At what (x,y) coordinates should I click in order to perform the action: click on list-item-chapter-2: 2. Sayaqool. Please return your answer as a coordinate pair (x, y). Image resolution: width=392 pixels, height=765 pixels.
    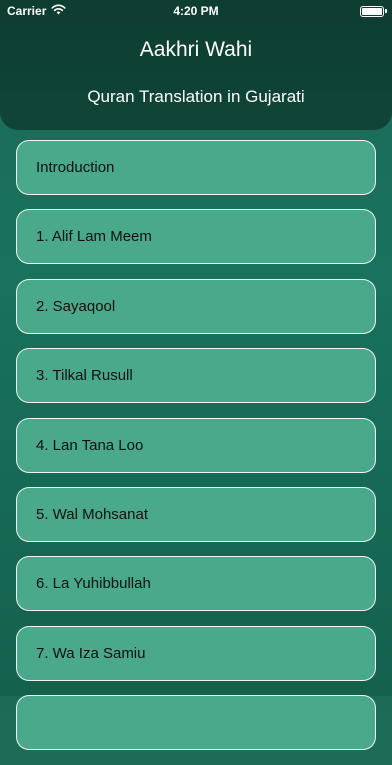
    Looking at the image, I should click on (196, 306).